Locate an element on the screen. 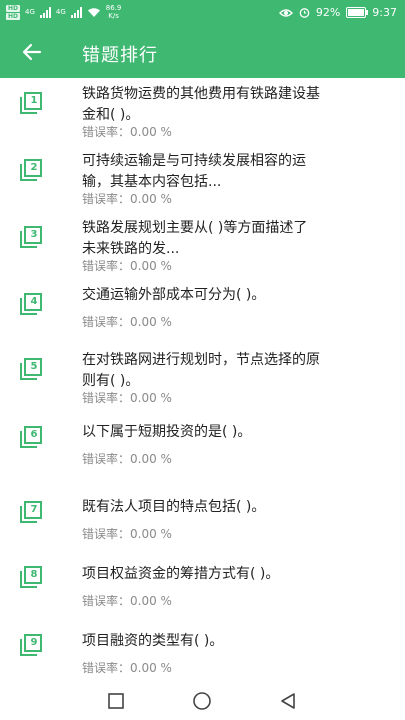  rank-number: 1 is located at coordinates (34, 100).